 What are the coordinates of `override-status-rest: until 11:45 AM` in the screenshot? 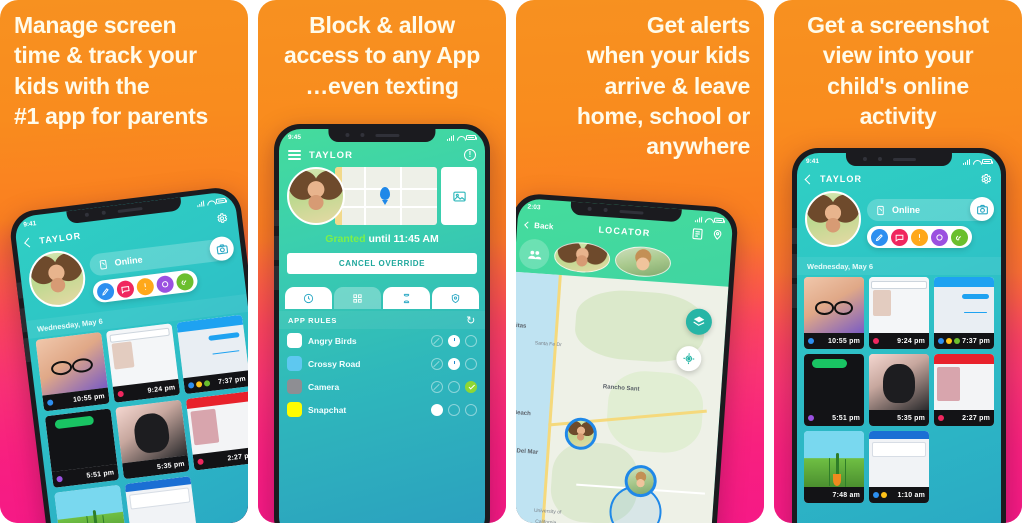 It's located at (402, 239).